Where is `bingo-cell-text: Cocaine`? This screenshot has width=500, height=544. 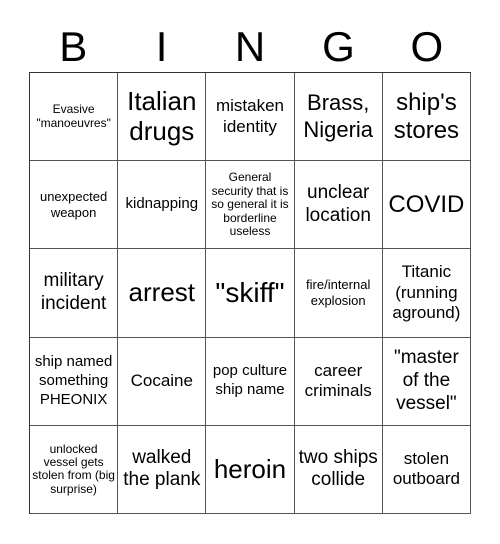
bingo-cell-text: Cocaine is located at coordinates (161, 380).